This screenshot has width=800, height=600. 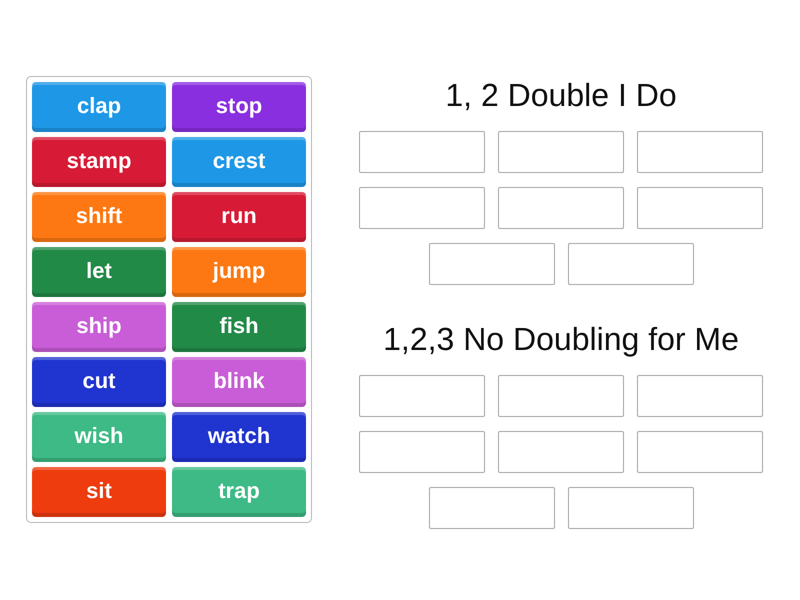 I want to click on word-tile: run, so click(x=239, y=217).